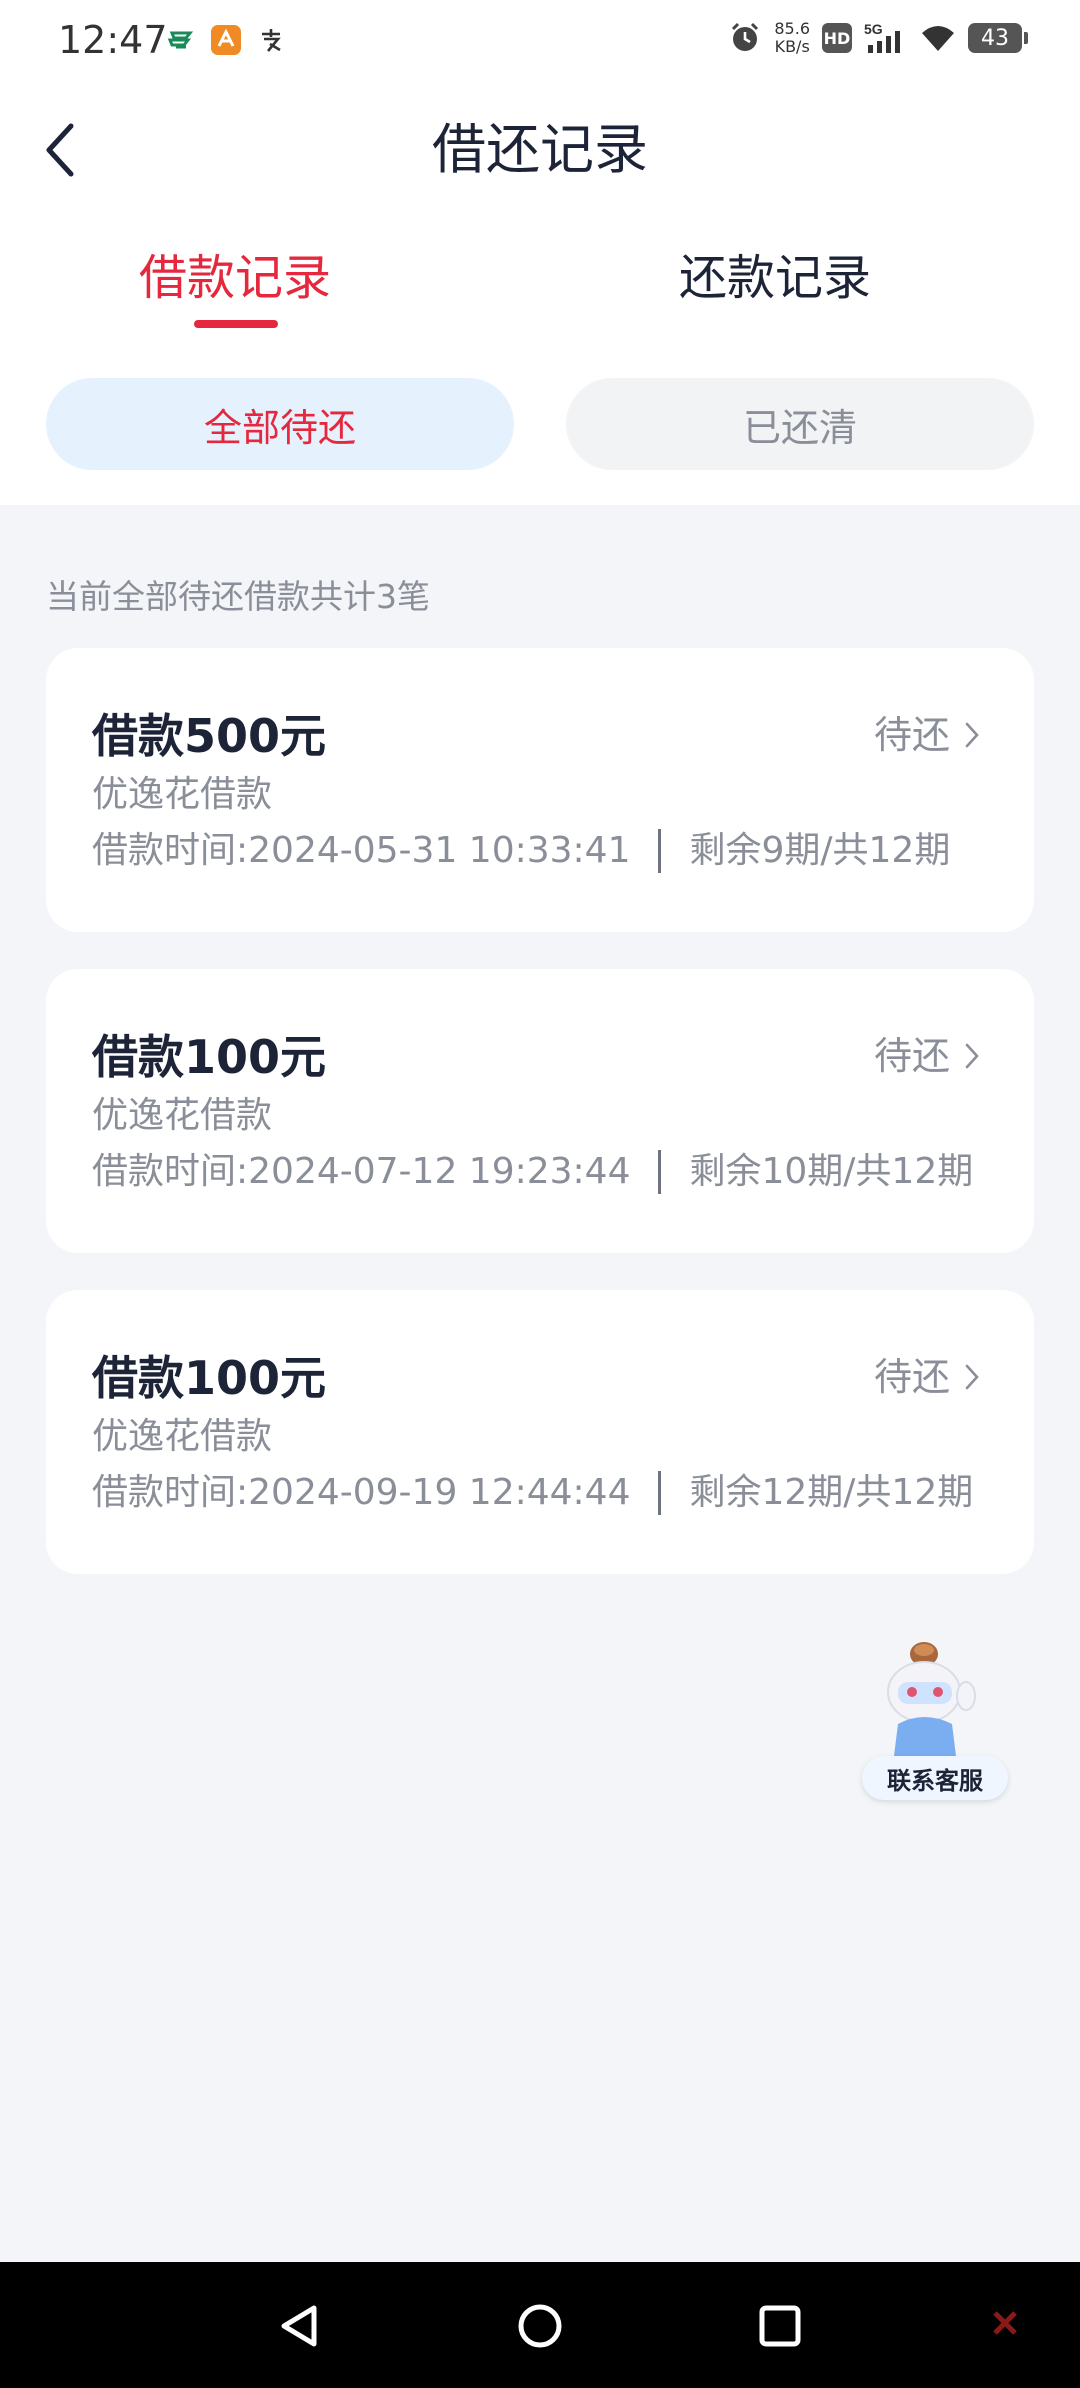 This screenshot has width=1080, height=2388. I want to click on app-icon, so click(226, 40).